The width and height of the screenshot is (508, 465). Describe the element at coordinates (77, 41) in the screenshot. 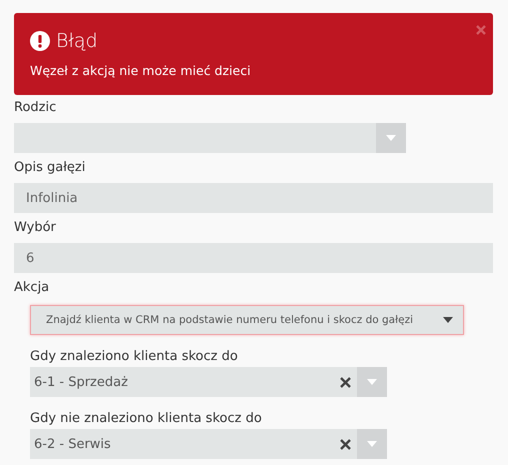

I see `alert-title: Błąd` at that location.